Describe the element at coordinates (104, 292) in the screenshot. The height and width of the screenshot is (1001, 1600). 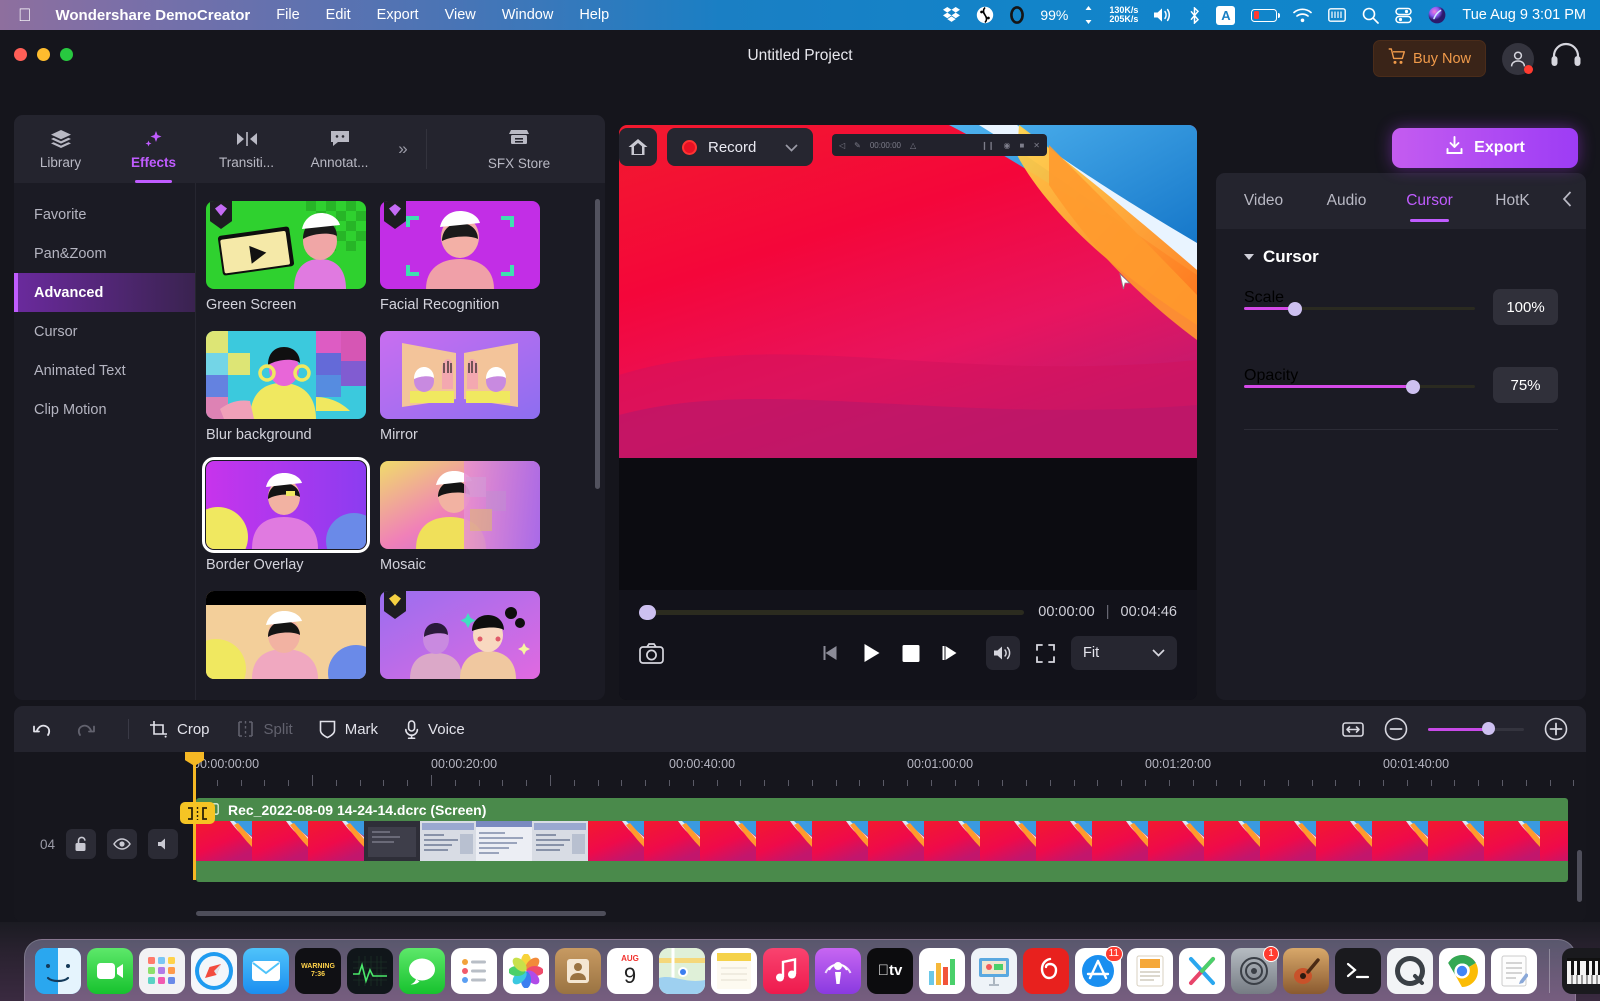
I see `category-advanced: Advanced` at that location.